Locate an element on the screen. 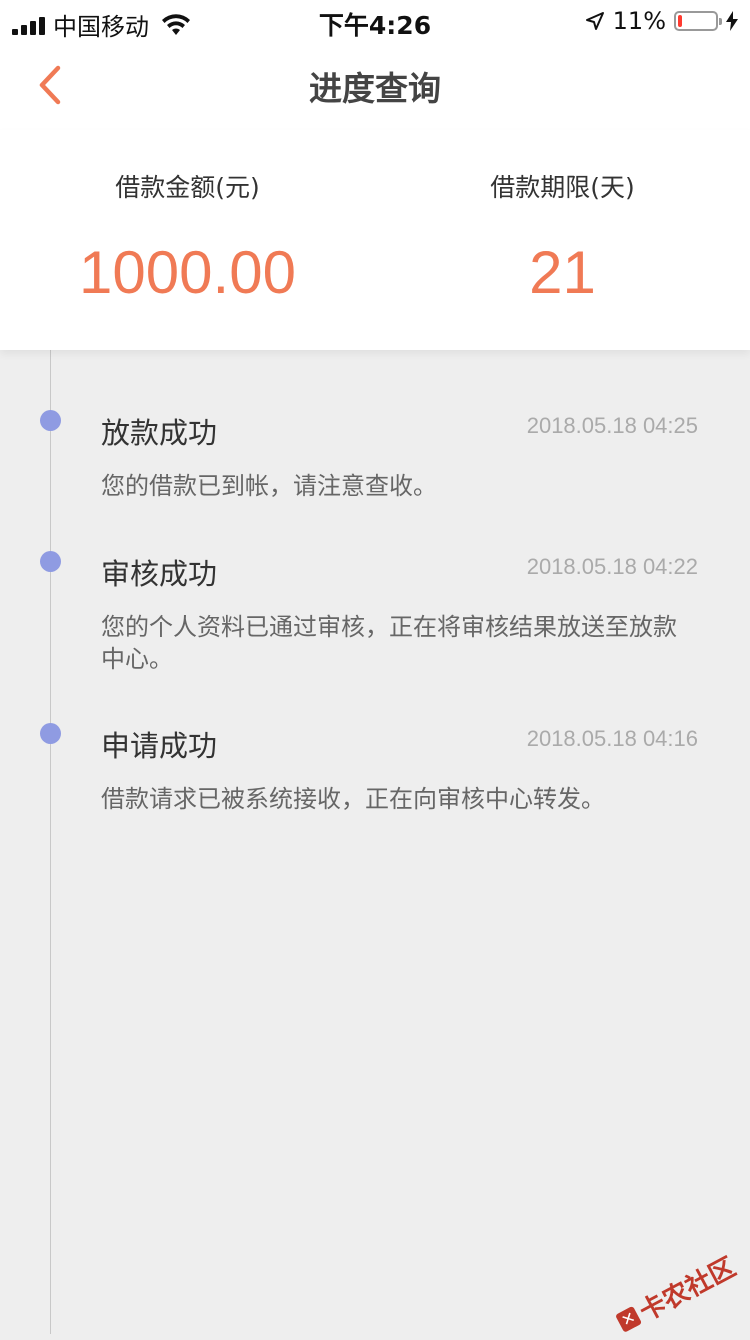 The width and height of the screenshot is (750, 1340). timeline-item-desc: 您的个人资料已通过审核，正在将审核结果放送至放款中心。 is located at coordinates (389, 643).